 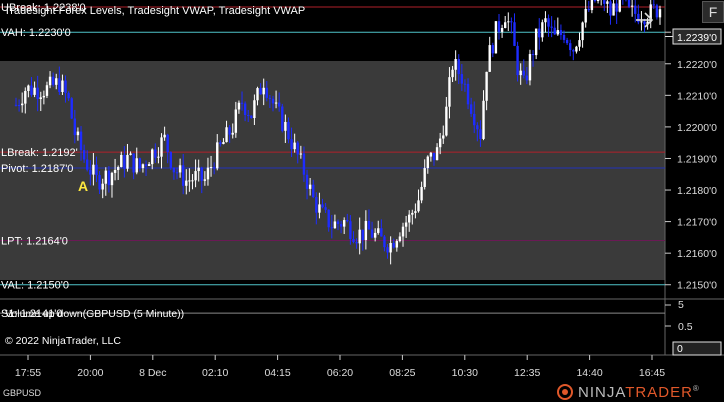 What do you see at coordinates (465, 373) in the screenshot?
I see `time-tick-7: 10:30` at bounding box center [465, 373].